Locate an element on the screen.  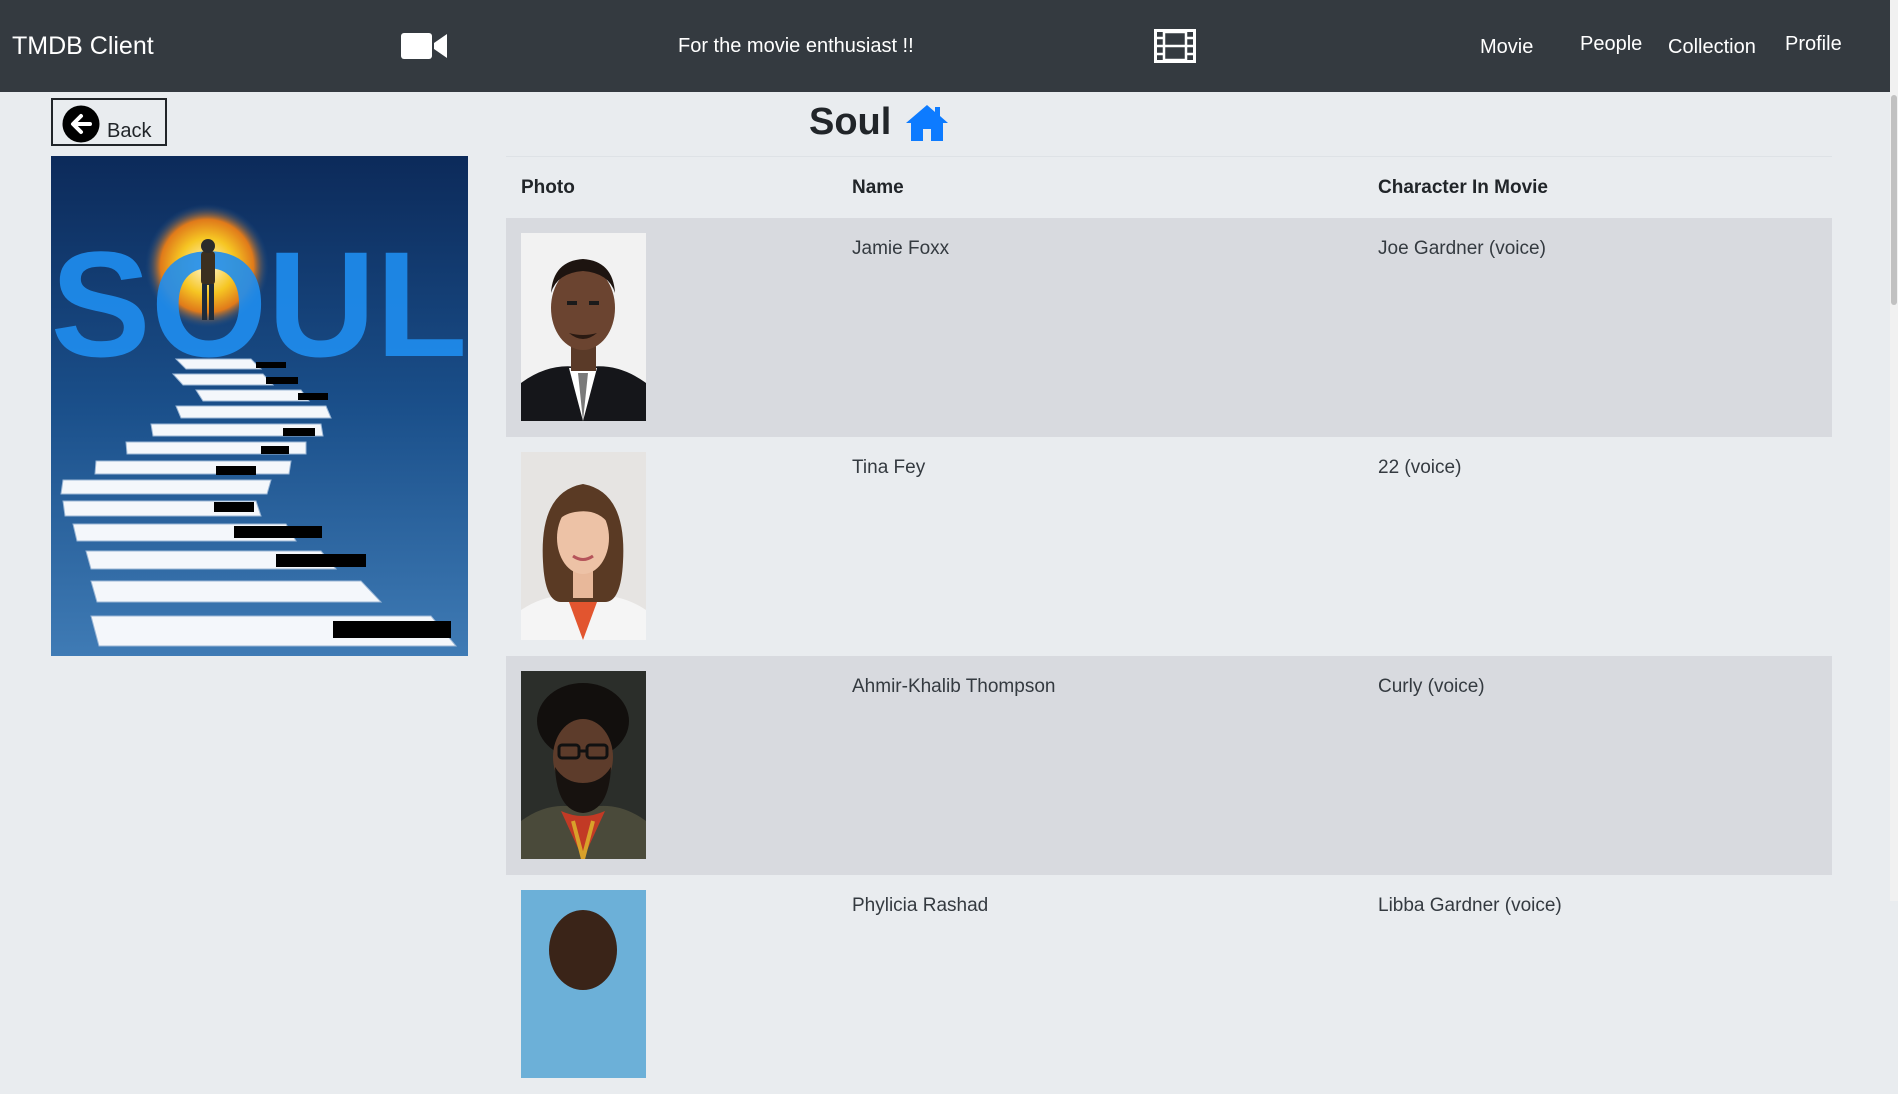
character-name: Libba Gardner (voice) is located at coordinates (1470, 905).